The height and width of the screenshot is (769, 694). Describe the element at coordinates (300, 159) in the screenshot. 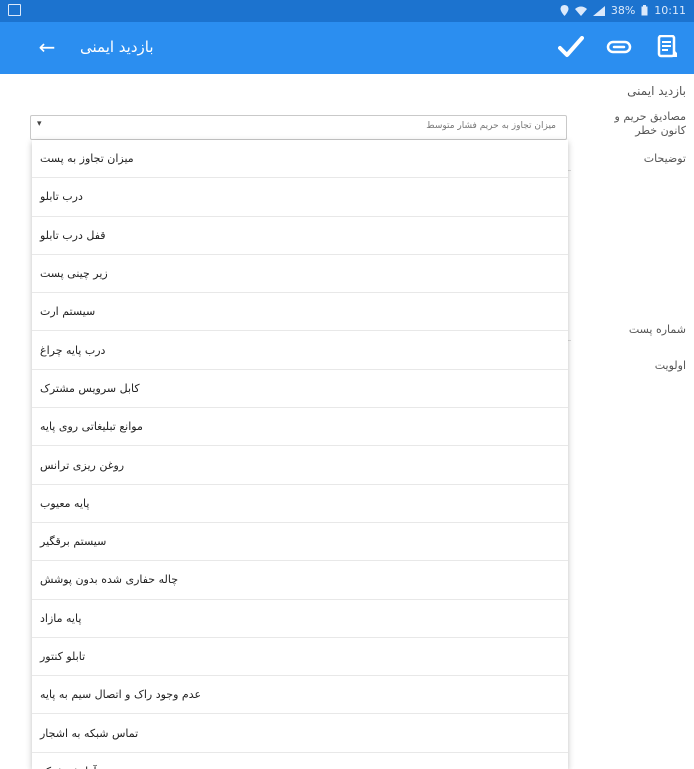

I see `dropdown-item: میزان تجاوز به پست` at that location.